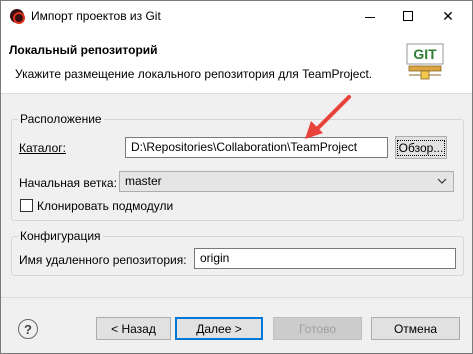  What do you see at coordinates (60, 236) in the screenshot?
I see `configuration-legend: Конфигурация` at bounding box center [60, 236].